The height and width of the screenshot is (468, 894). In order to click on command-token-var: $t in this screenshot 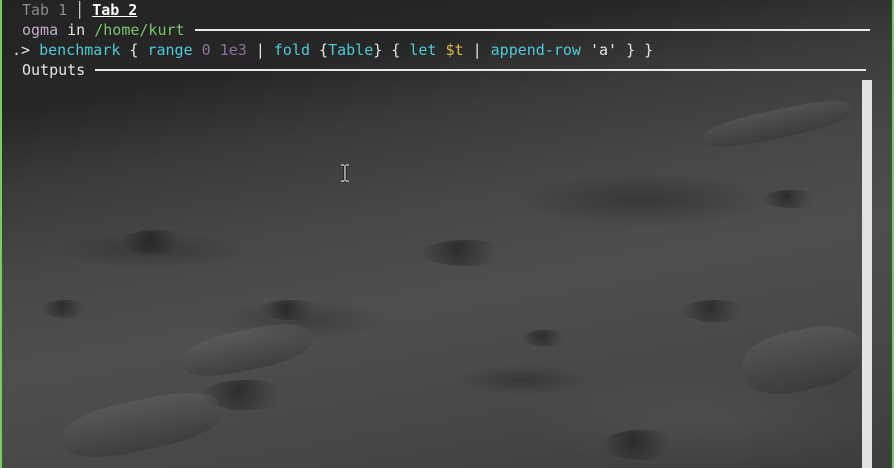, I will do `click(454, 50)`.